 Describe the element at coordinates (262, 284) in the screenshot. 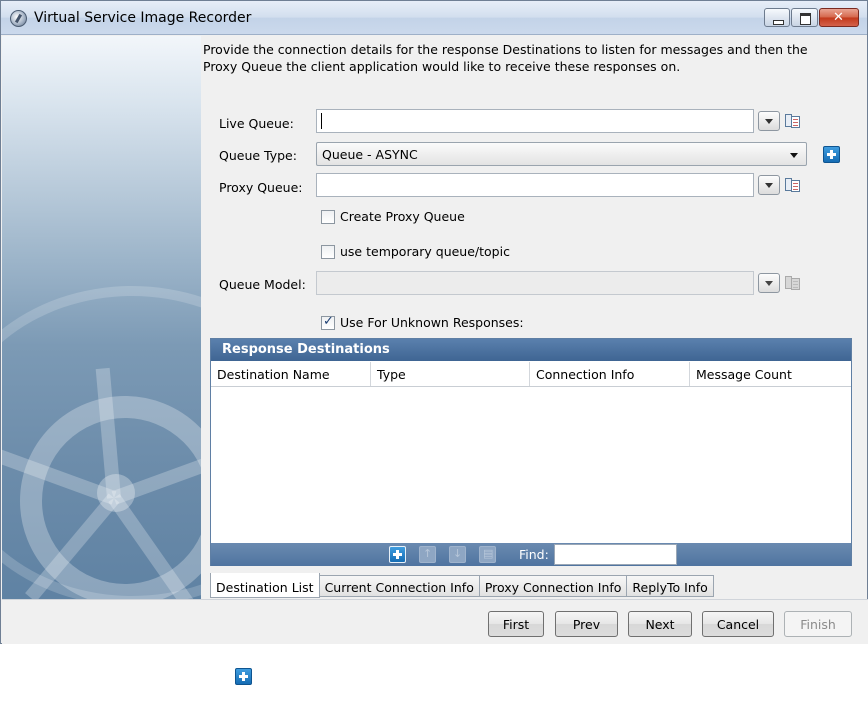

I see `queue-model-label: Queue Model:` at that location.